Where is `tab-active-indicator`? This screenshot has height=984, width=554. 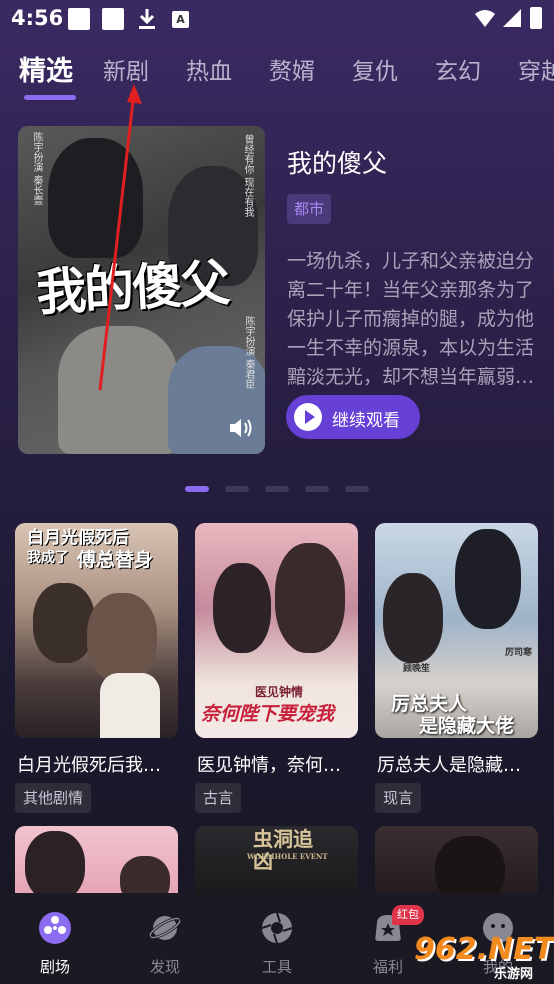 tab-active-indicator is located at coordinates (50, 97).